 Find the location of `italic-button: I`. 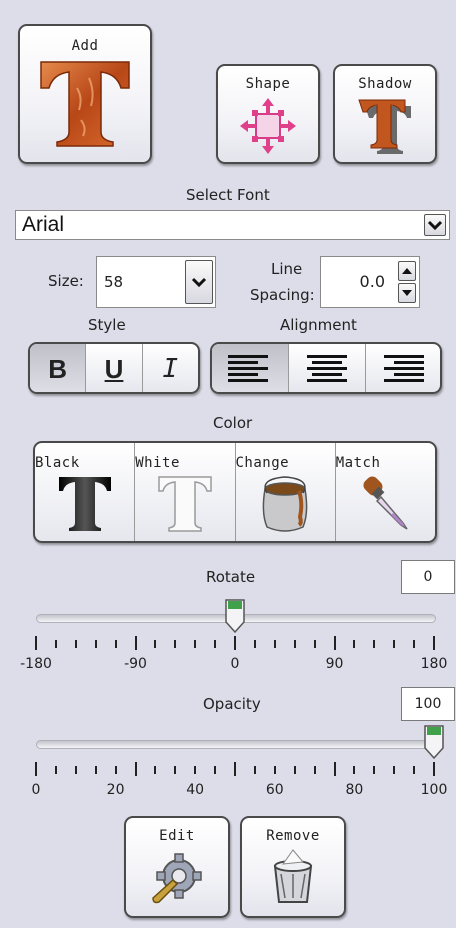

italic-button: I is located at coordinates (170, 368).